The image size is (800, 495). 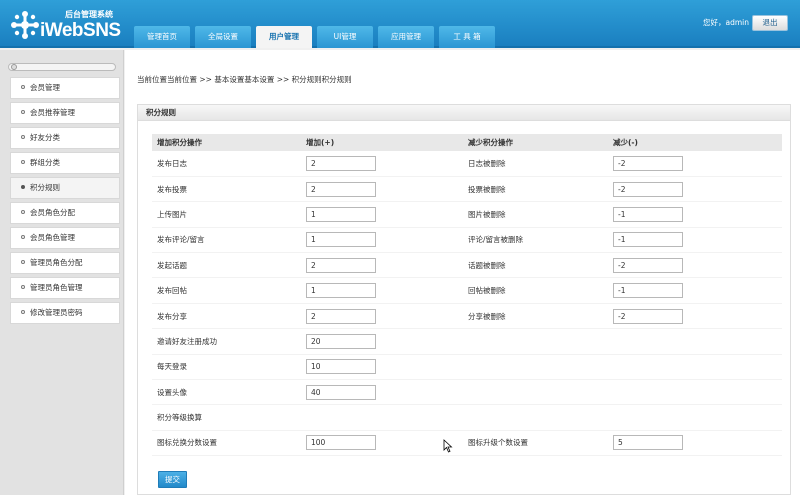 I want to click on logo-people-icon, so click(x=25, y=25).